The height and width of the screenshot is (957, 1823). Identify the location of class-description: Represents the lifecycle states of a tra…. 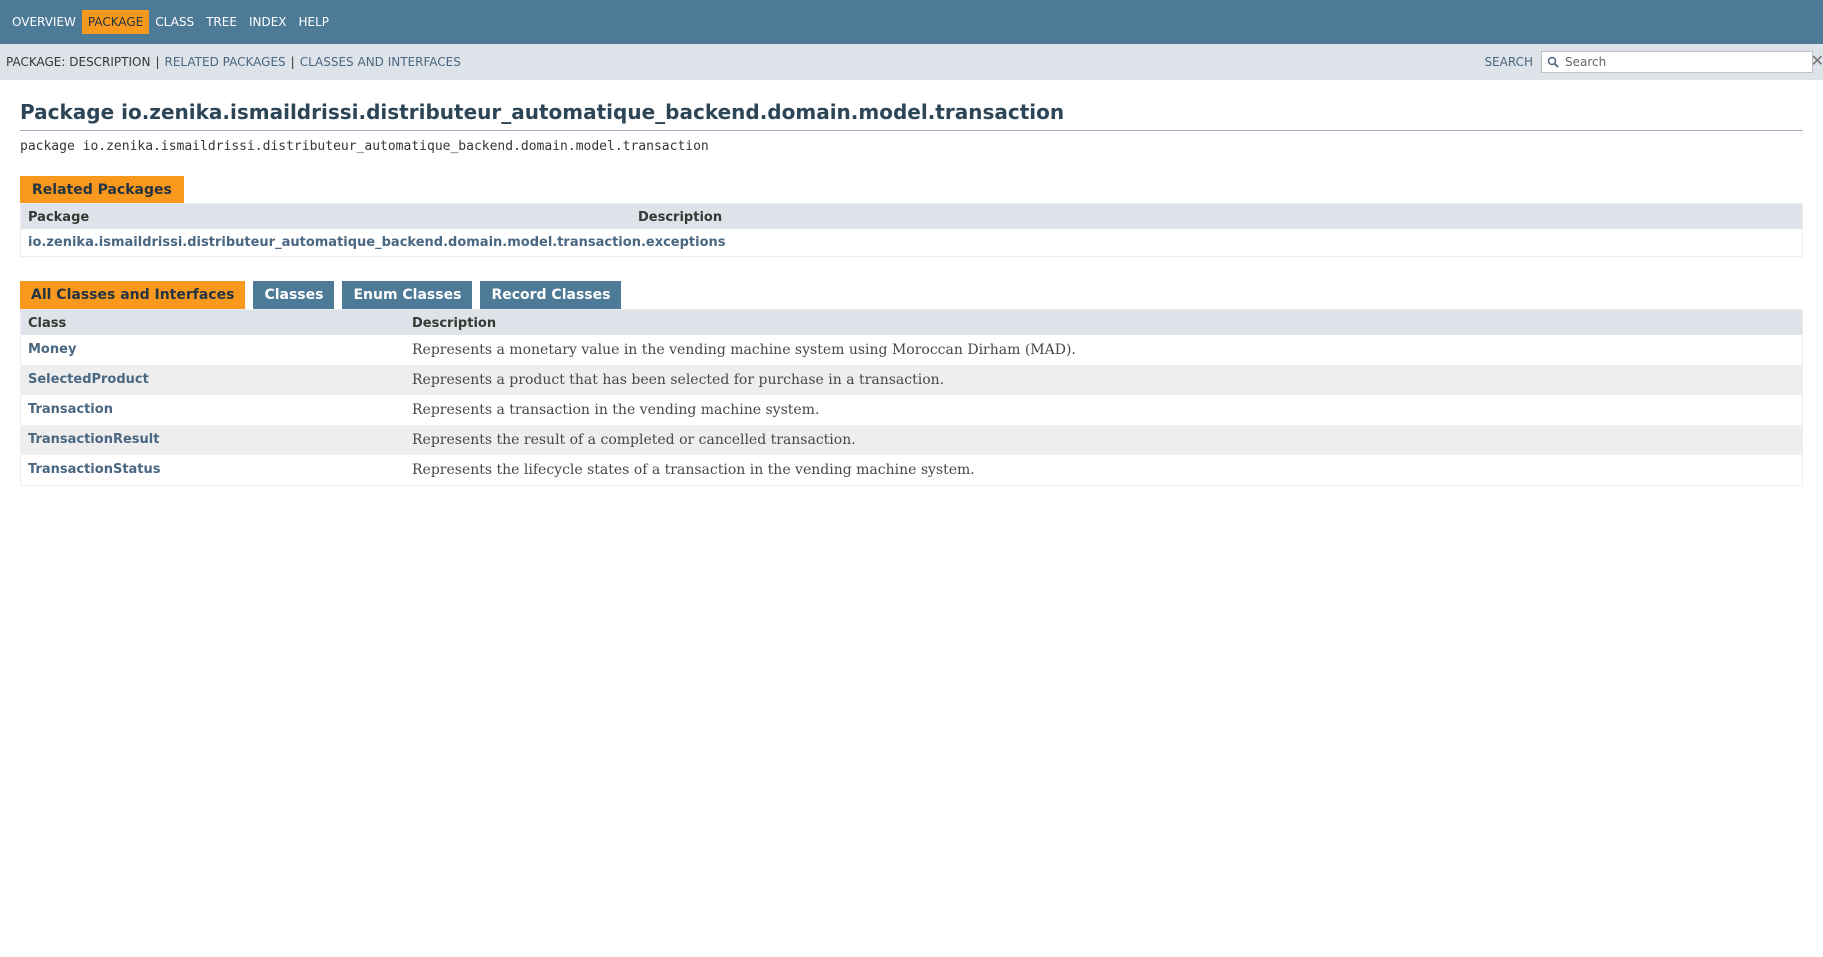
(1104, 470).